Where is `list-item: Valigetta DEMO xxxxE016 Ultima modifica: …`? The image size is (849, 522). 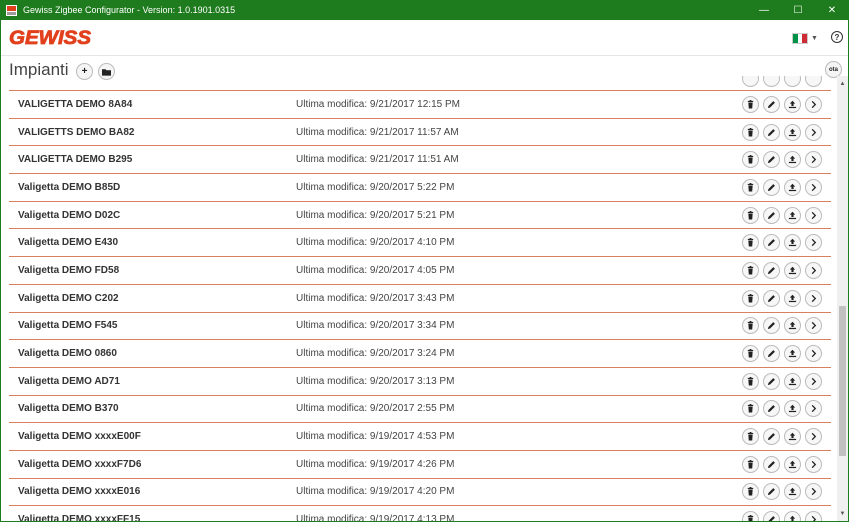 list-item: Valigetta DEMO xxxxE016 Ultima modifica: … is located at coordinates (420, 493).